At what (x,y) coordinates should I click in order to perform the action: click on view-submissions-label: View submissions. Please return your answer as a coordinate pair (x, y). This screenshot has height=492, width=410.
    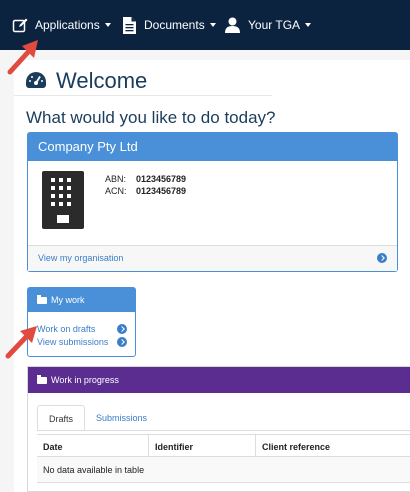
    Looking at the image, I should click on (73, 342).